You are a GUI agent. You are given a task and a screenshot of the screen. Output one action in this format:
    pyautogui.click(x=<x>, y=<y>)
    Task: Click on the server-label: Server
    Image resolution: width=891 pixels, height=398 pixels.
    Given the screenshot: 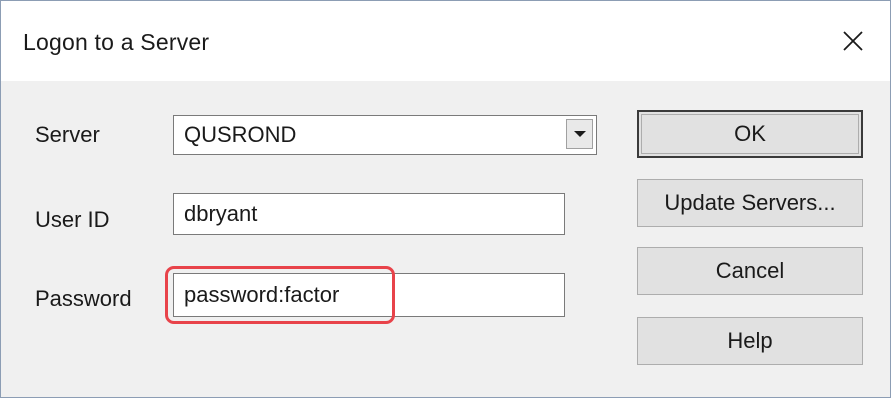 What is the action you would take?
    pyautogui.click(x=67, y=134)
    